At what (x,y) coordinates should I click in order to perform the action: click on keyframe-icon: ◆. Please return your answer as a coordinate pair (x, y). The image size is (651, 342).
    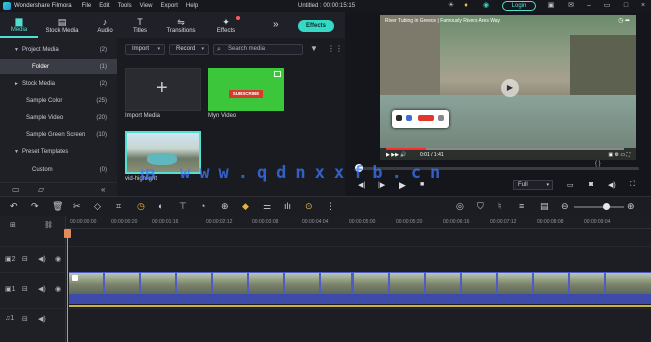
    Looking at the image, I should click on (245, 206).